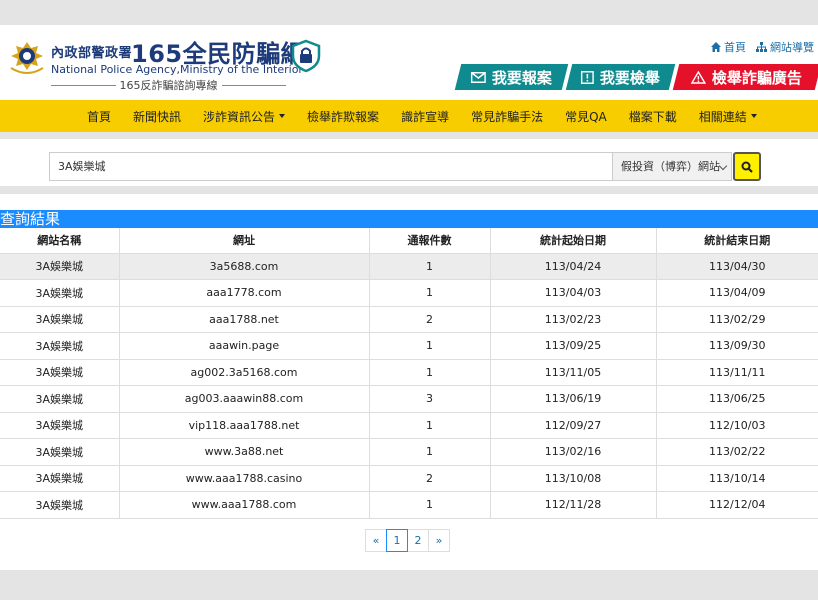 Image resolution: width=818 pixels, height=600 pixels. Describe the element at coordinates (92, 53) in the screenshot. I see `agency-name-cn: 內政部警政署` at that location.